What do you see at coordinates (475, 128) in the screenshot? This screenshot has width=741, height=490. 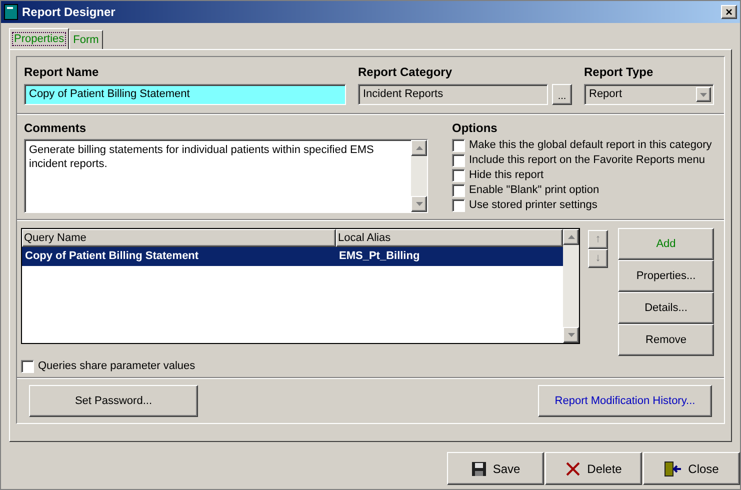 I see `section-label: Options` at bounding box center [475, 128].